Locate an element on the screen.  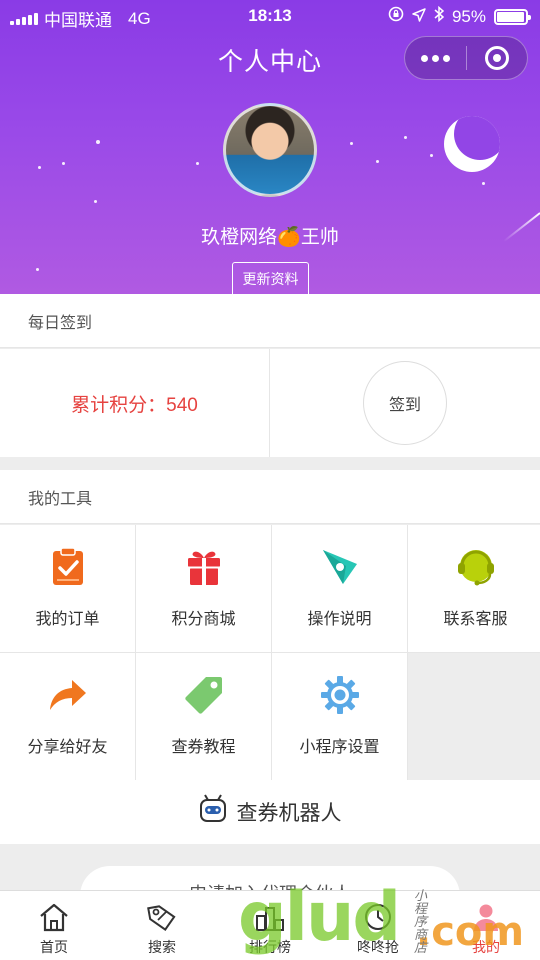
checkin-panel: 累计积分：540 签到 is located at coordinates (270, 403).